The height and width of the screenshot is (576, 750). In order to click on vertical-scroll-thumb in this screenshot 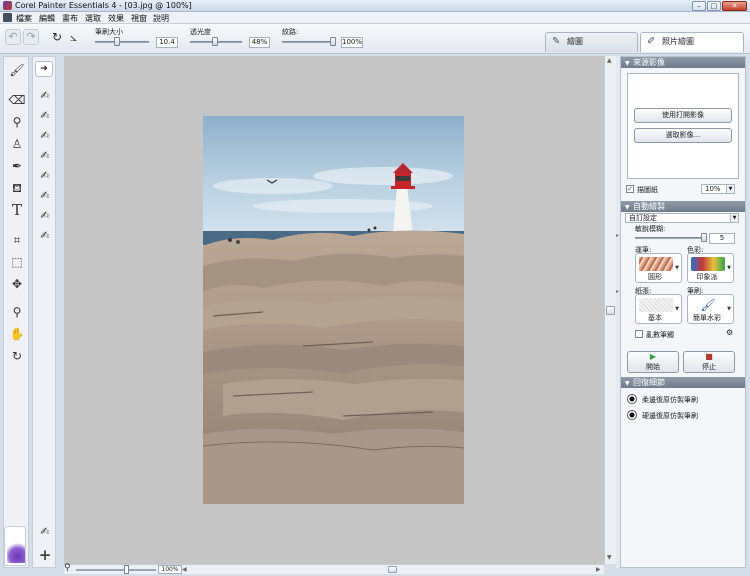, I will do `click(610, 310)`.